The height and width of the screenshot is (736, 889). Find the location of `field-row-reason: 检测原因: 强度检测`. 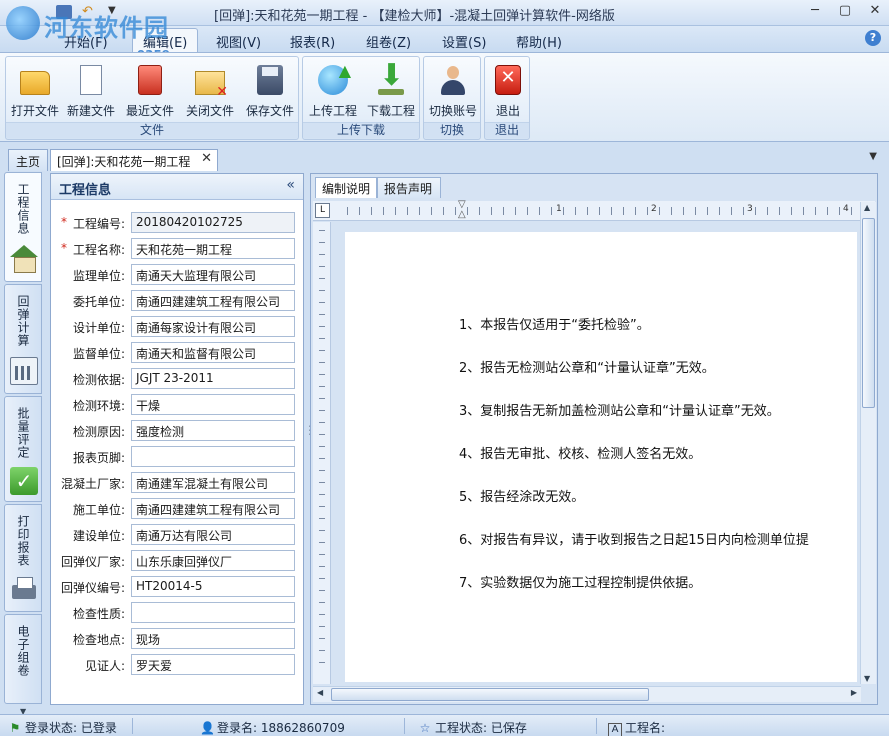

field-row-reason: 检测原因: 强度检测 is located at coordinates (178, 431).